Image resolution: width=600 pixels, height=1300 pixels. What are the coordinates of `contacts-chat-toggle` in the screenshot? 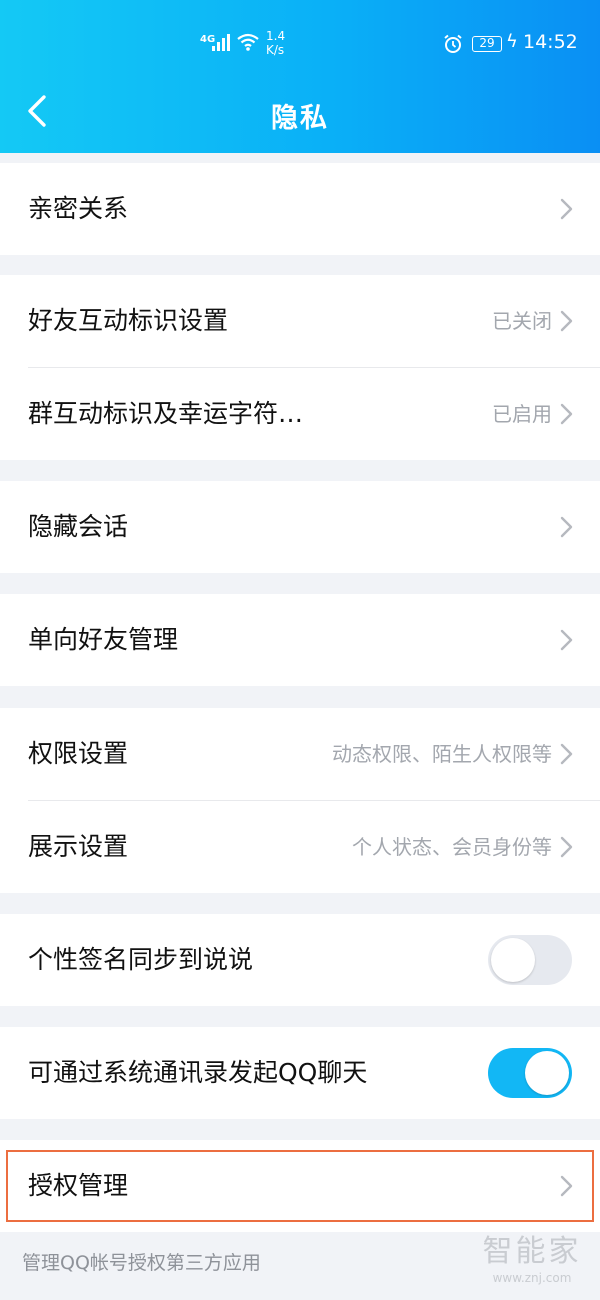 It's located at (530, 1073).